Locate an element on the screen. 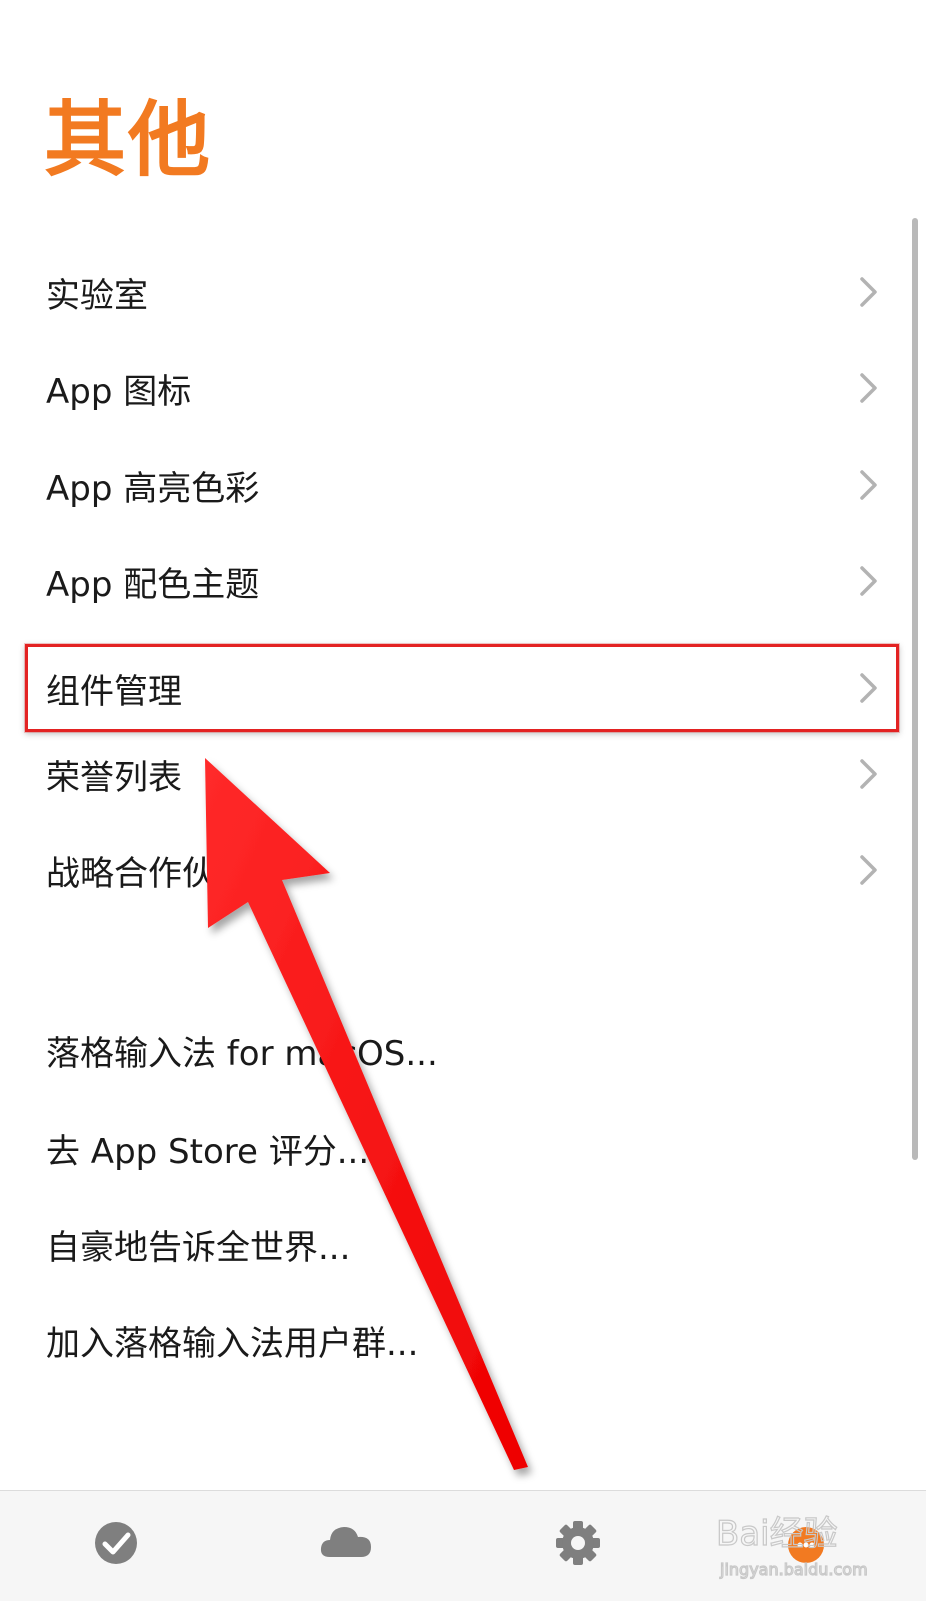 The image size is (926, 1601). watermark: Bai经验 jingyan.baidu.com is located at coordinates (791, 1546).